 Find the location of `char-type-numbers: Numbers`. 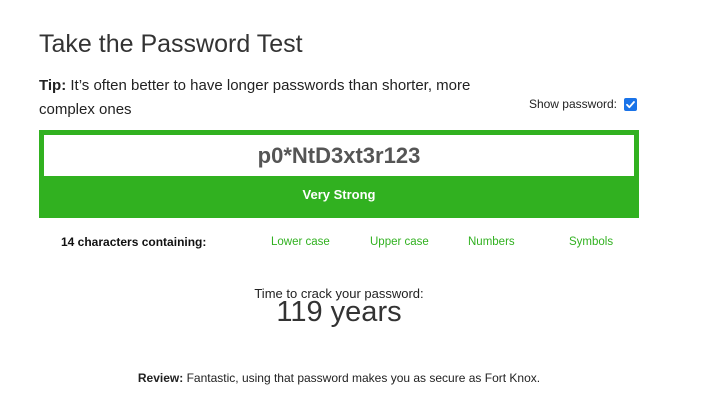

char-type-numbers: Numbers is located at coordinates (491, 242).